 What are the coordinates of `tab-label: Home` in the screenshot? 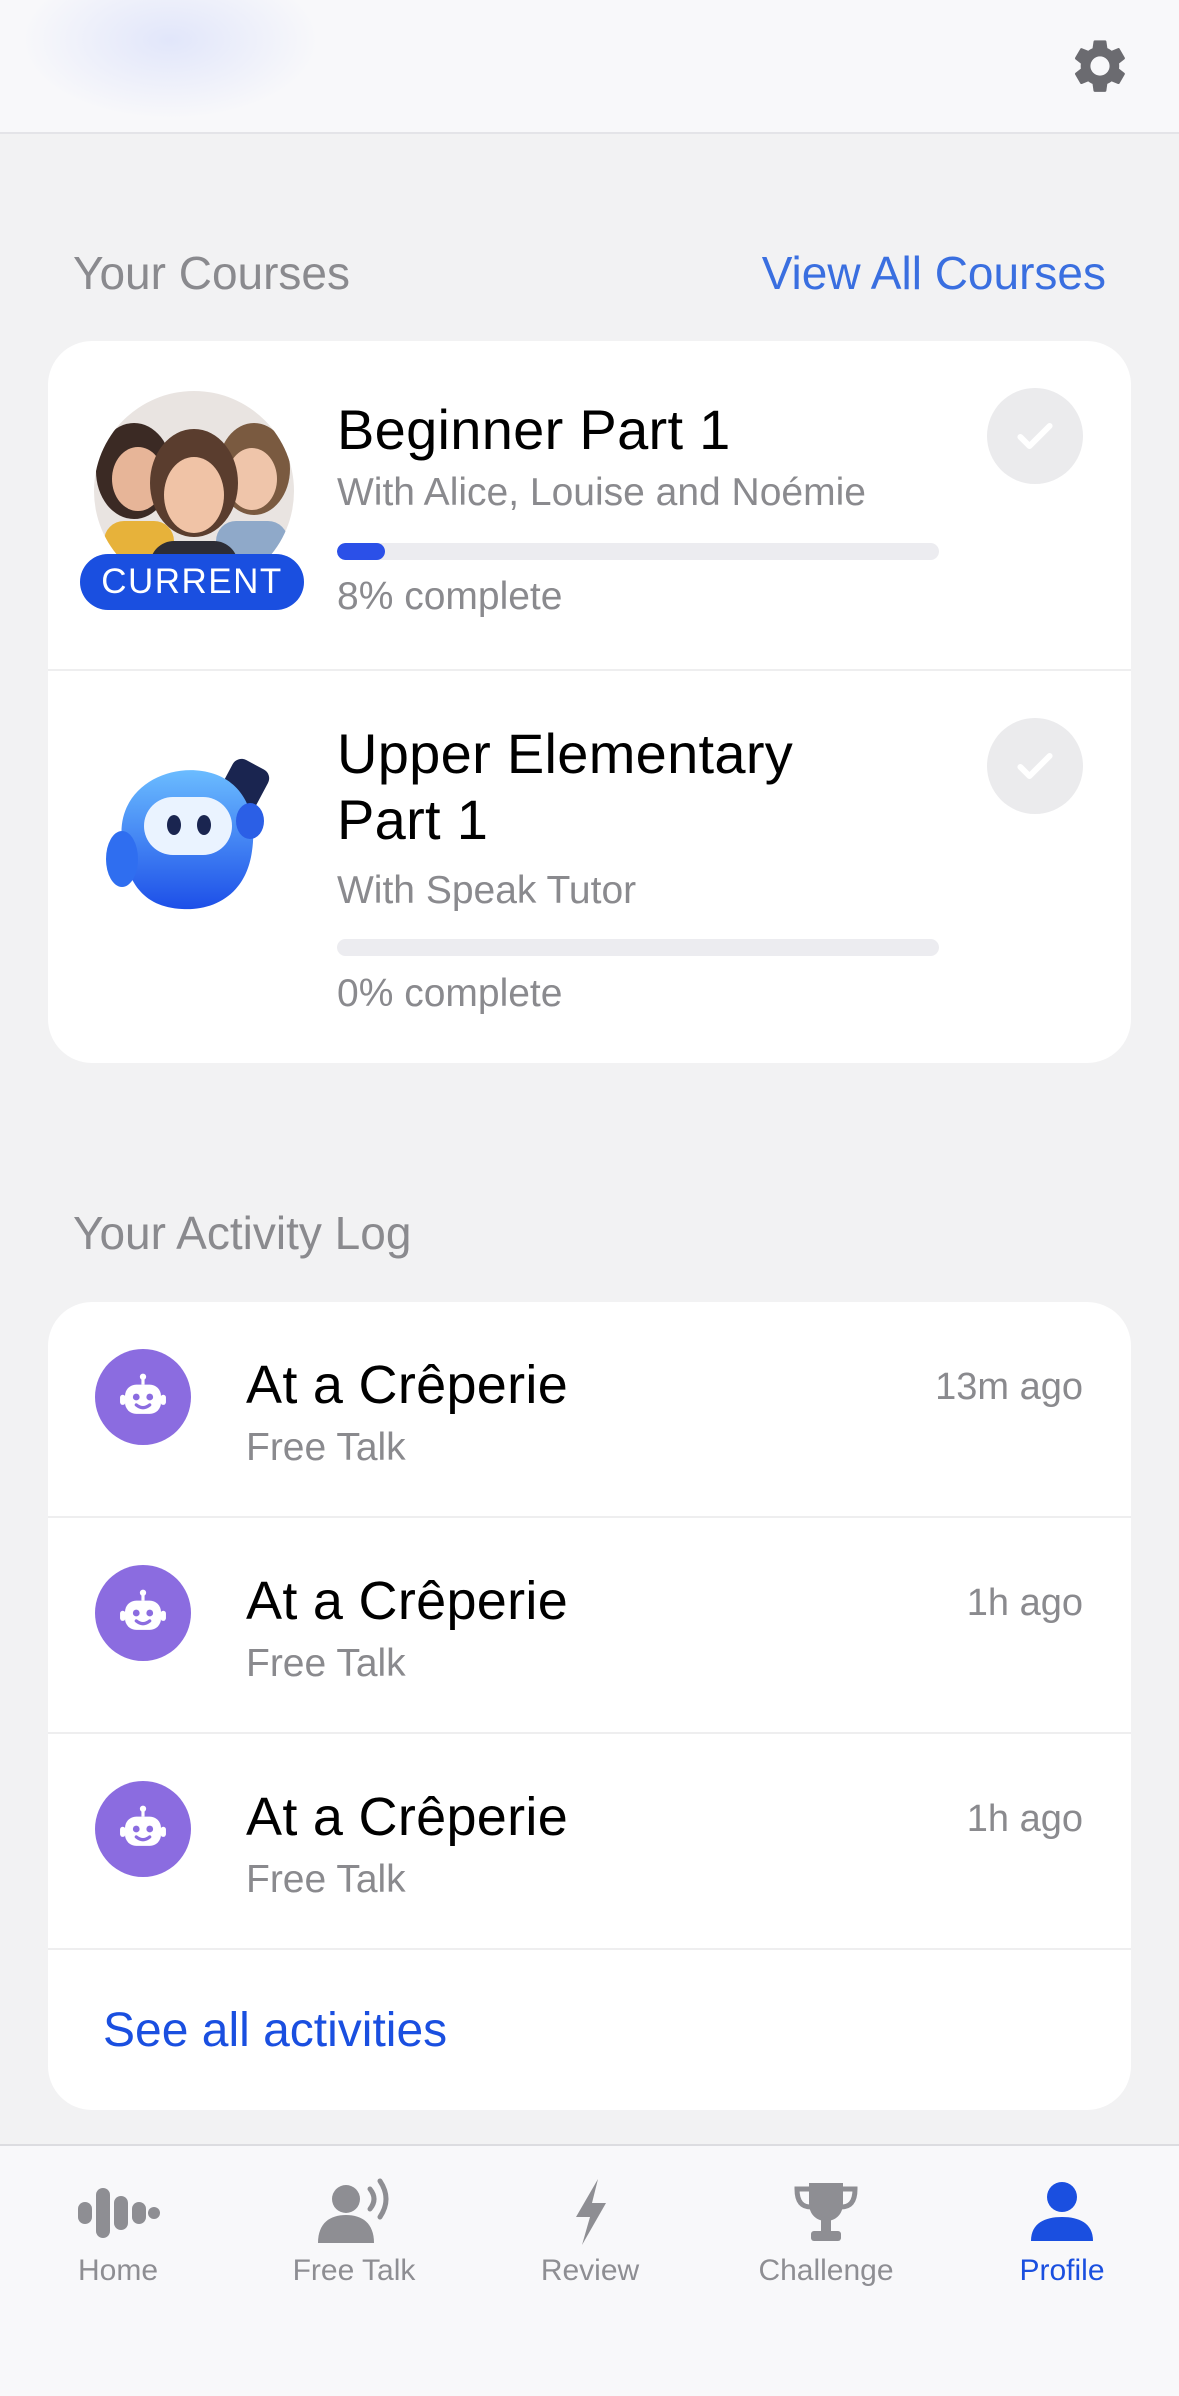 It's located at (118, 2270).